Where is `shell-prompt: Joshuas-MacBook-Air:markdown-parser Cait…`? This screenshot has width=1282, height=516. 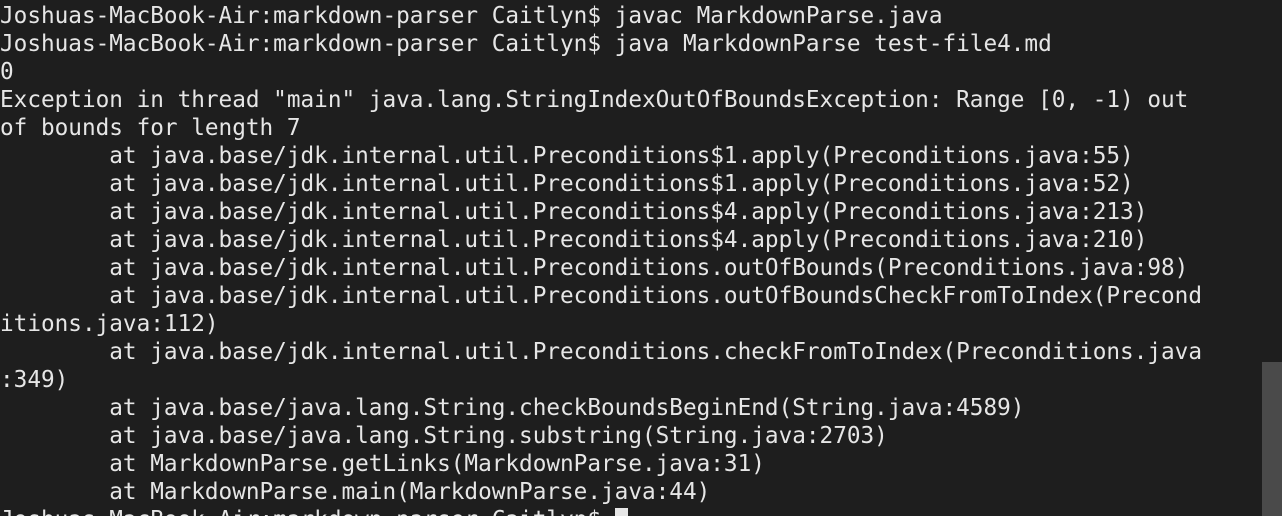 shell-prompt: Joshuas-MacBook-Air:markdown-parser Cait… is located at coordinates (307, 511).